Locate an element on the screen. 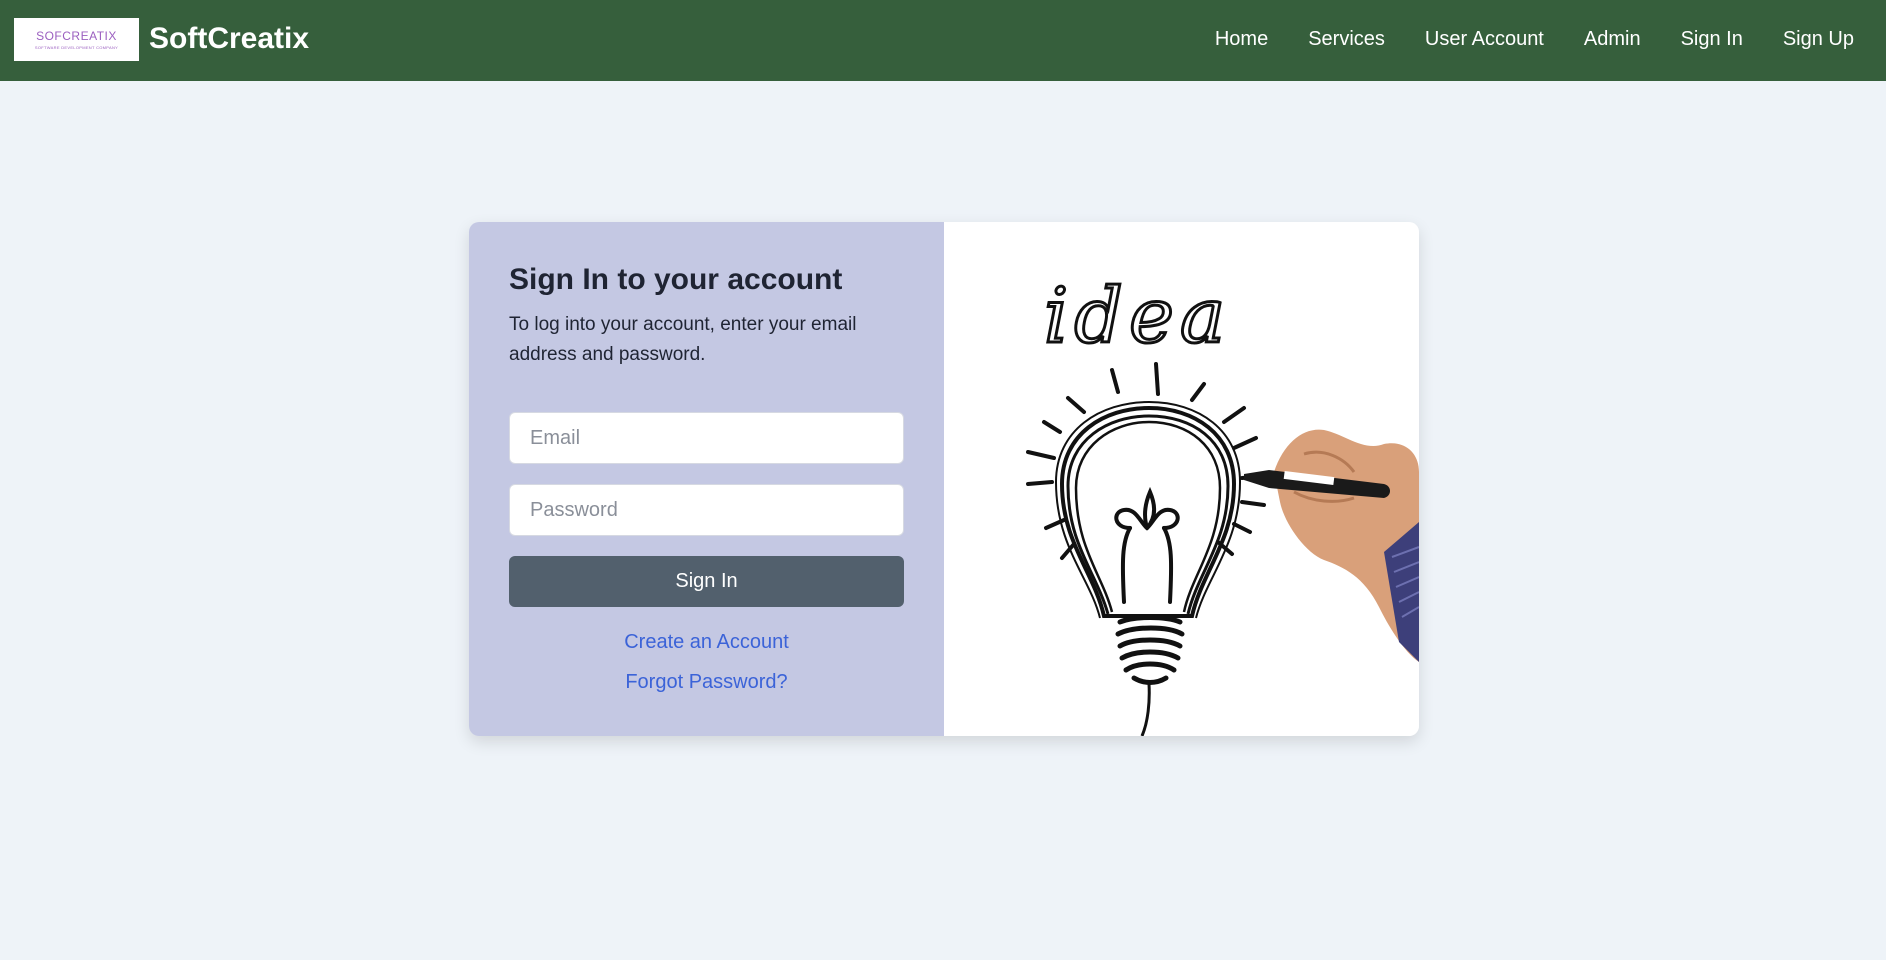 The height and width of the screenshot is (960, 1886). hand-with-marker is located at coordinates (1331, 545).